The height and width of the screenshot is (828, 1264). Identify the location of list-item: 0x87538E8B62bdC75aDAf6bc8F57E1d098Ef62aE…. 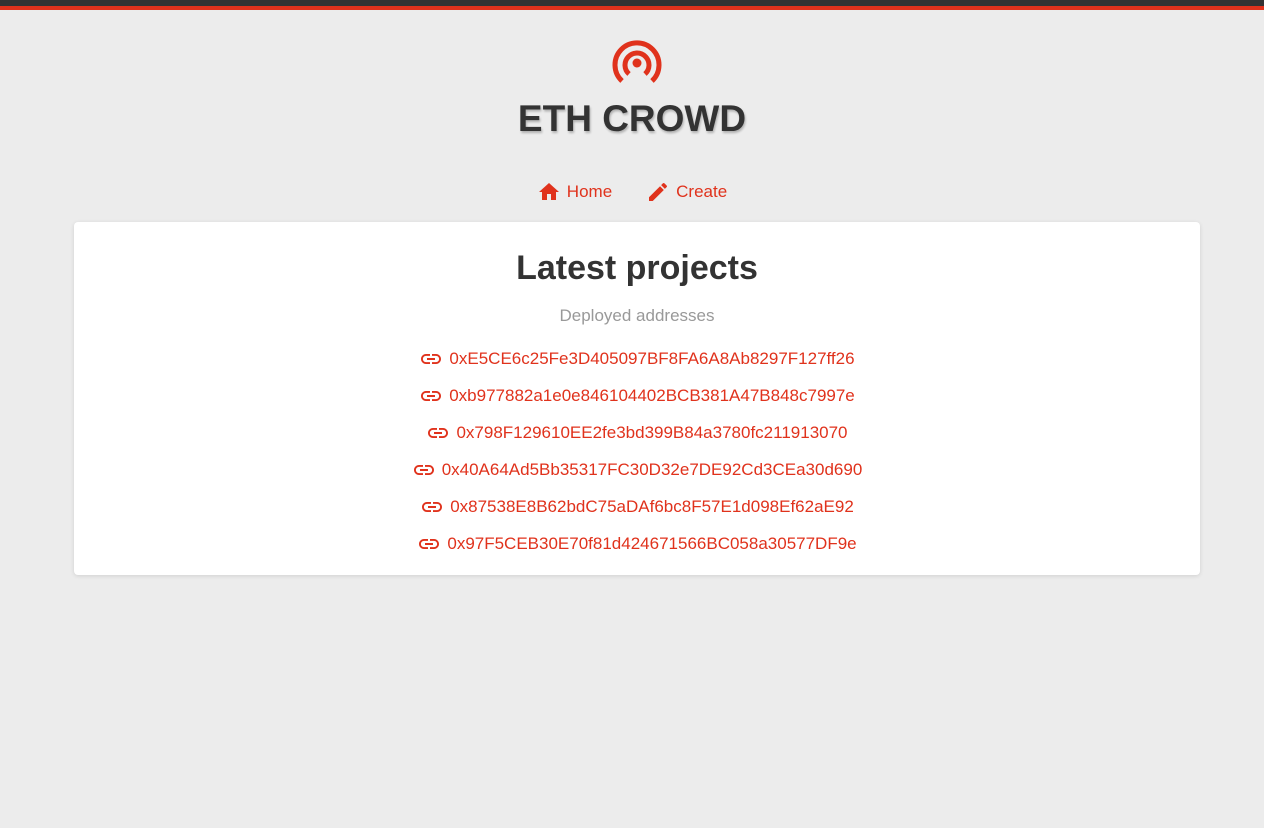
(637, 506).